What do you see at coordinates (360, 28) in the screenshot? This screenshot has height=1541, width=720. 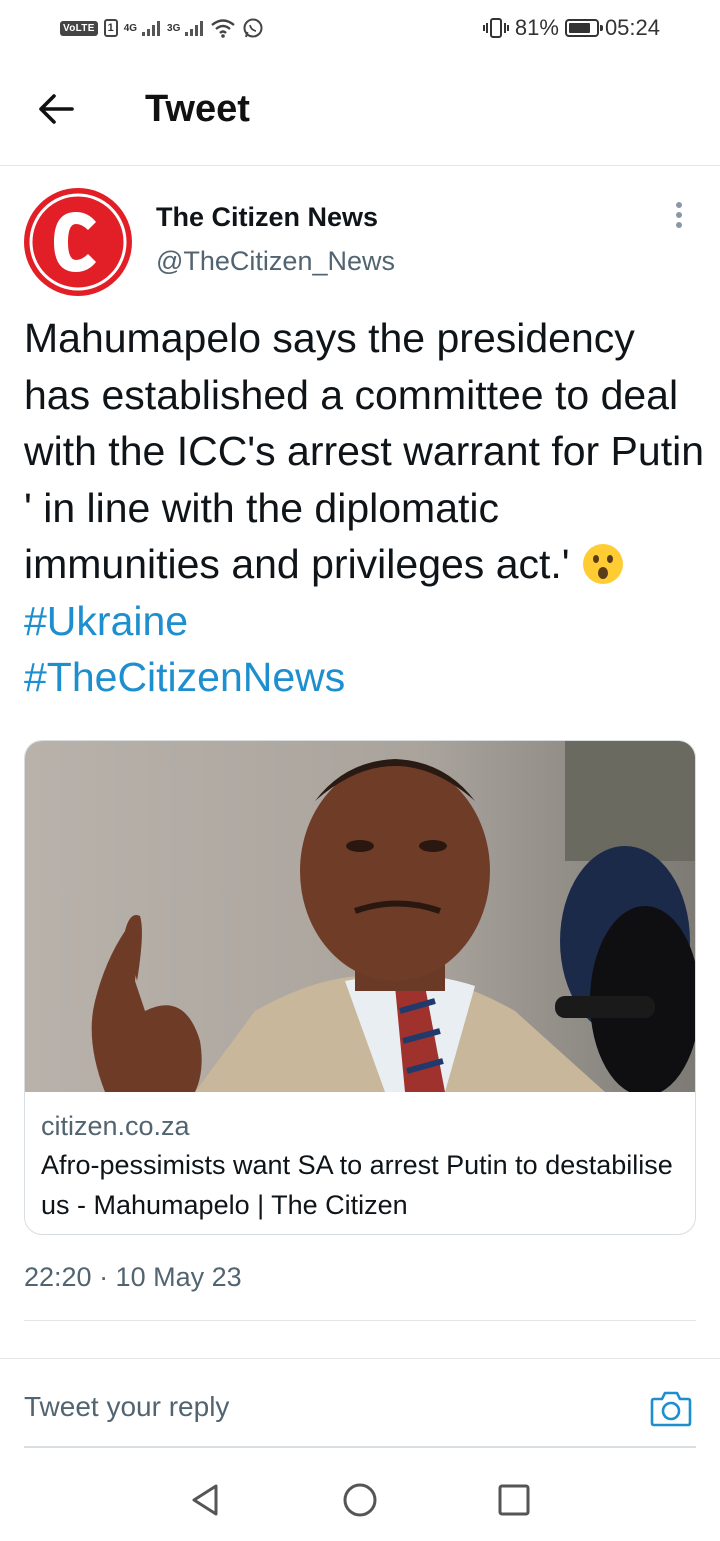 I see `status-bar: VoLTE 1 4G 3G 81% 05:24` at bounding box center [360, 28].